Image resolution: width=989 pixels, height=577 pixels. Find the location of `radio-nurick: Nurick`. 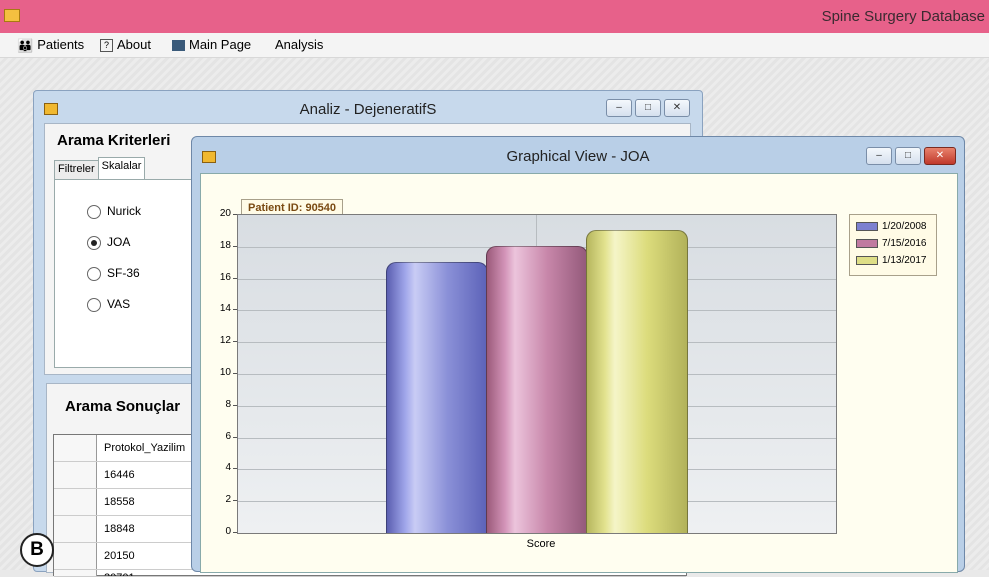

radio-nurick: Nurick is located at coordinates (114, 211).